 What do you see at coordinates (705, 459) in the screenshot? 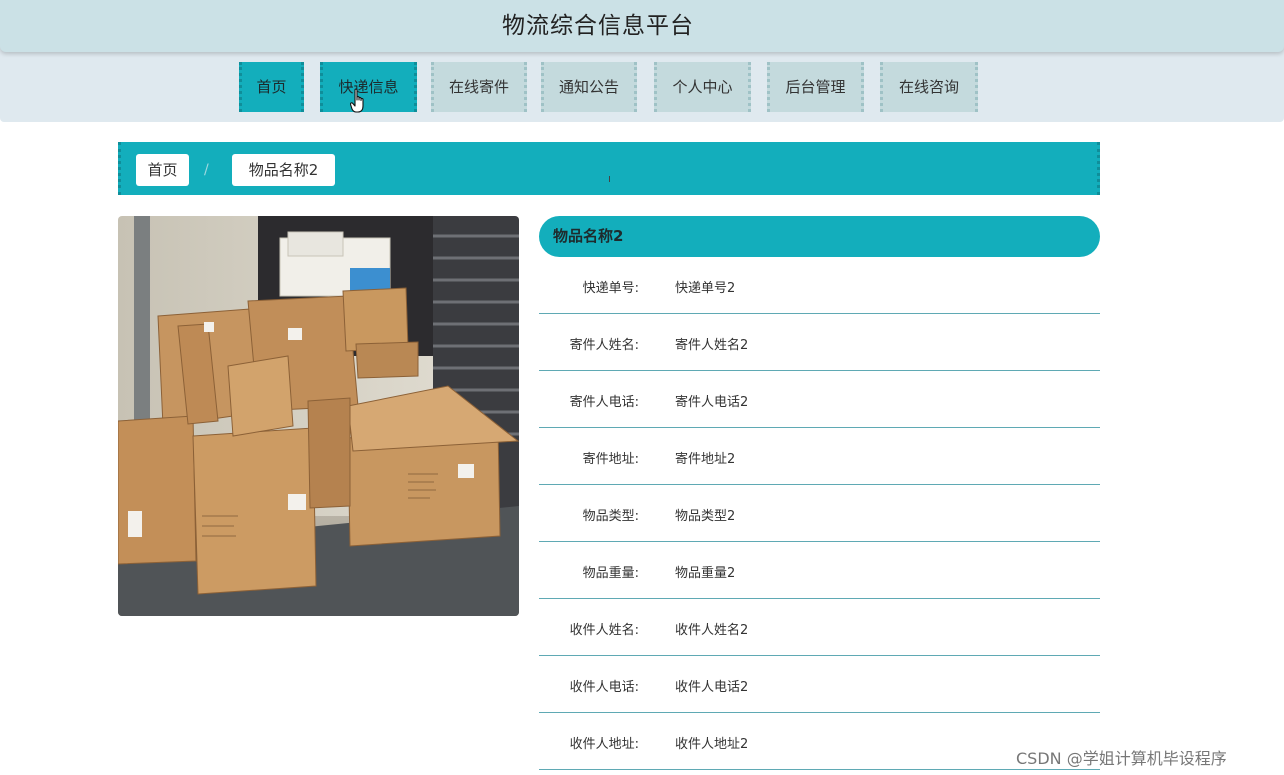
I see `field-value: 寄件地址2` at bounding box center [705, 459].